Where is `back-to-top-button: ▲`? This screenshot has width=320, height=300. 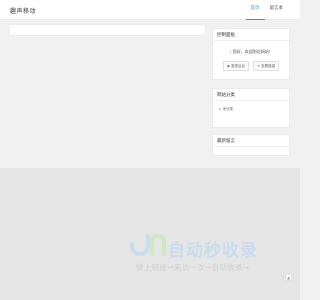 back-to-top-button: ▲ is located at coordinates (288, 277).